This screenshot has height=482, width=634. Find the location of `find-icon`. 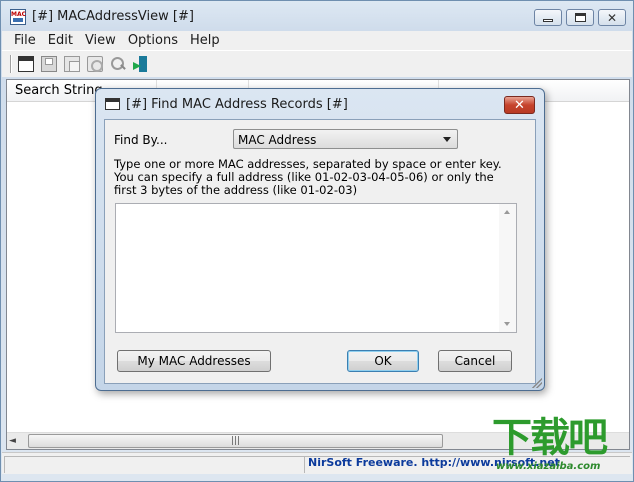

find-icon is located at coordinates (118, 64).